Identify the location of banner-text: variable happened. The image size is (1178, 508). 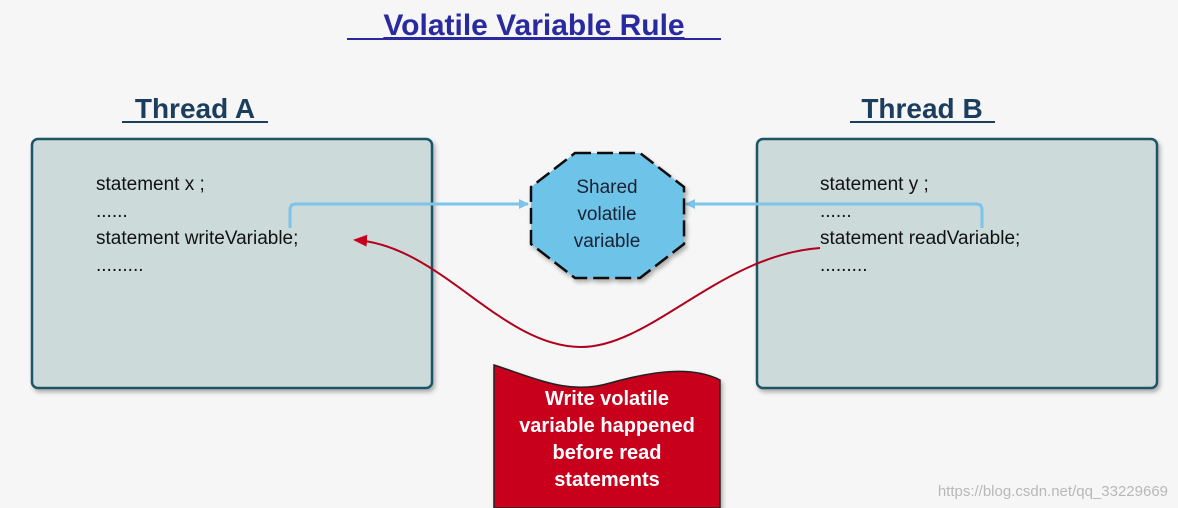
(607, 426).